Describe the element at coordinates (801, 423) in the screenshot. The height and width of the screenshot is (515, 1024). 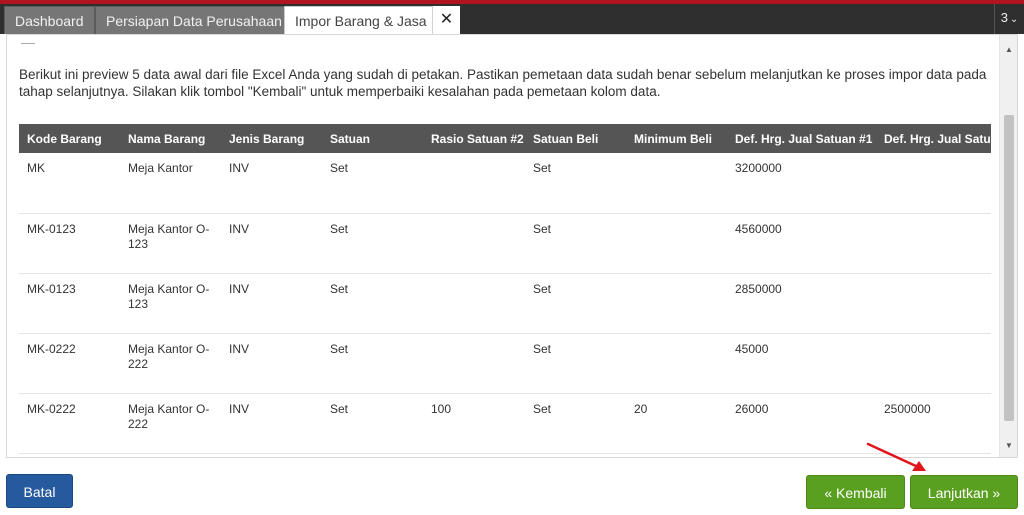
I see `table-cell: 26000` at that location.